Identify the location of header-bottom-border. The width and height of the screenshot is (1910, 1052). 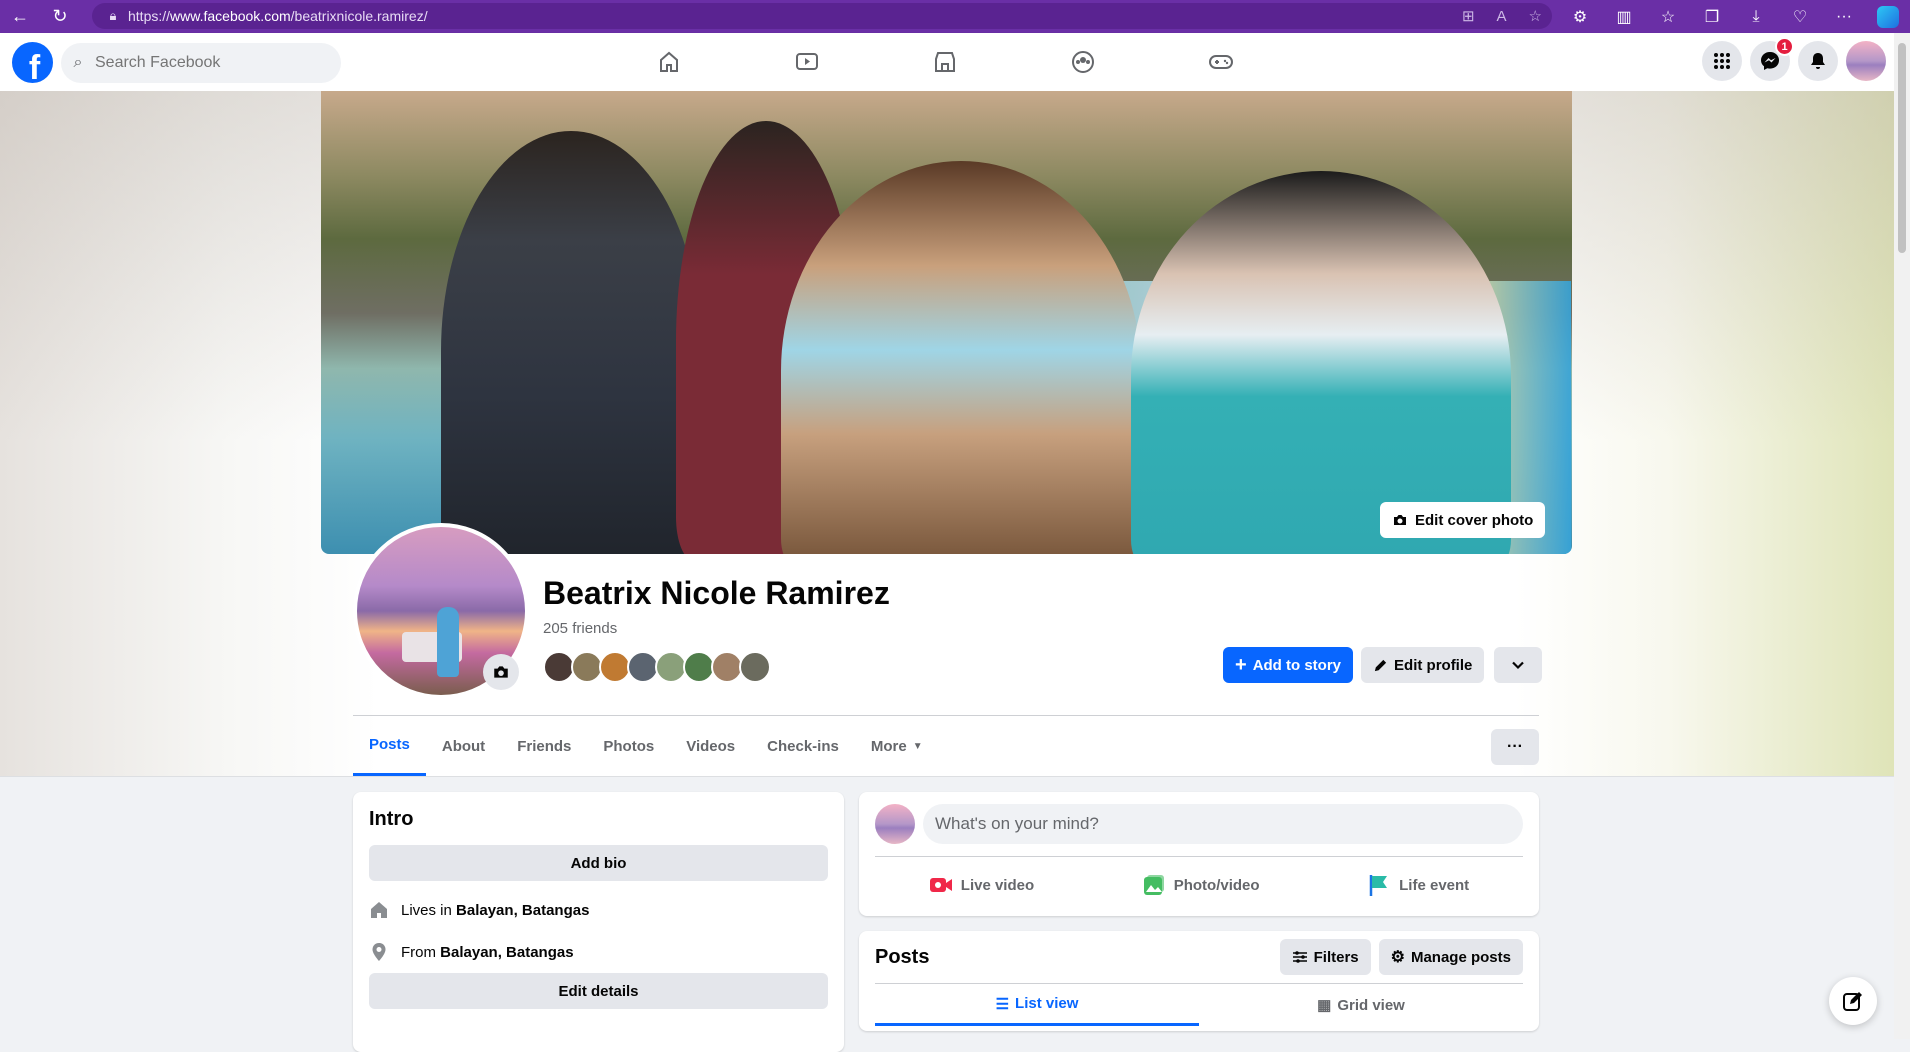
(947, 776).